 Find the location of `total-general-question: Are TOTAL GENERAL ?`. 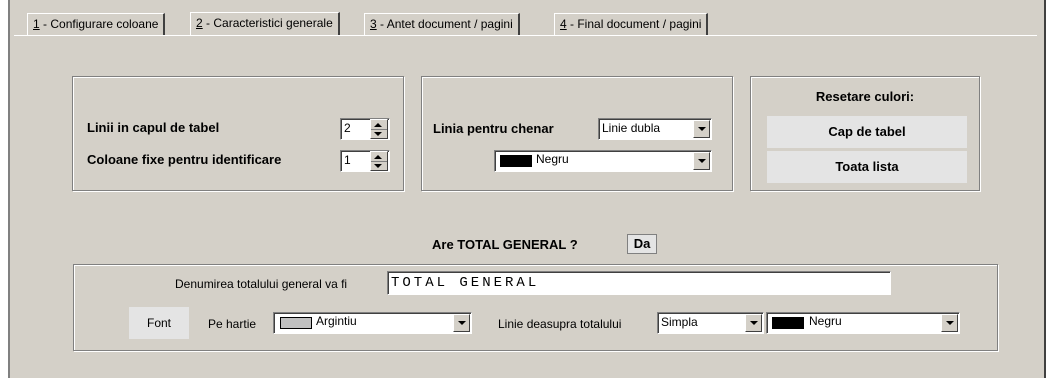

total-general-question: Are TOTAL GENERAL ? is located at coordinates (505, 244).